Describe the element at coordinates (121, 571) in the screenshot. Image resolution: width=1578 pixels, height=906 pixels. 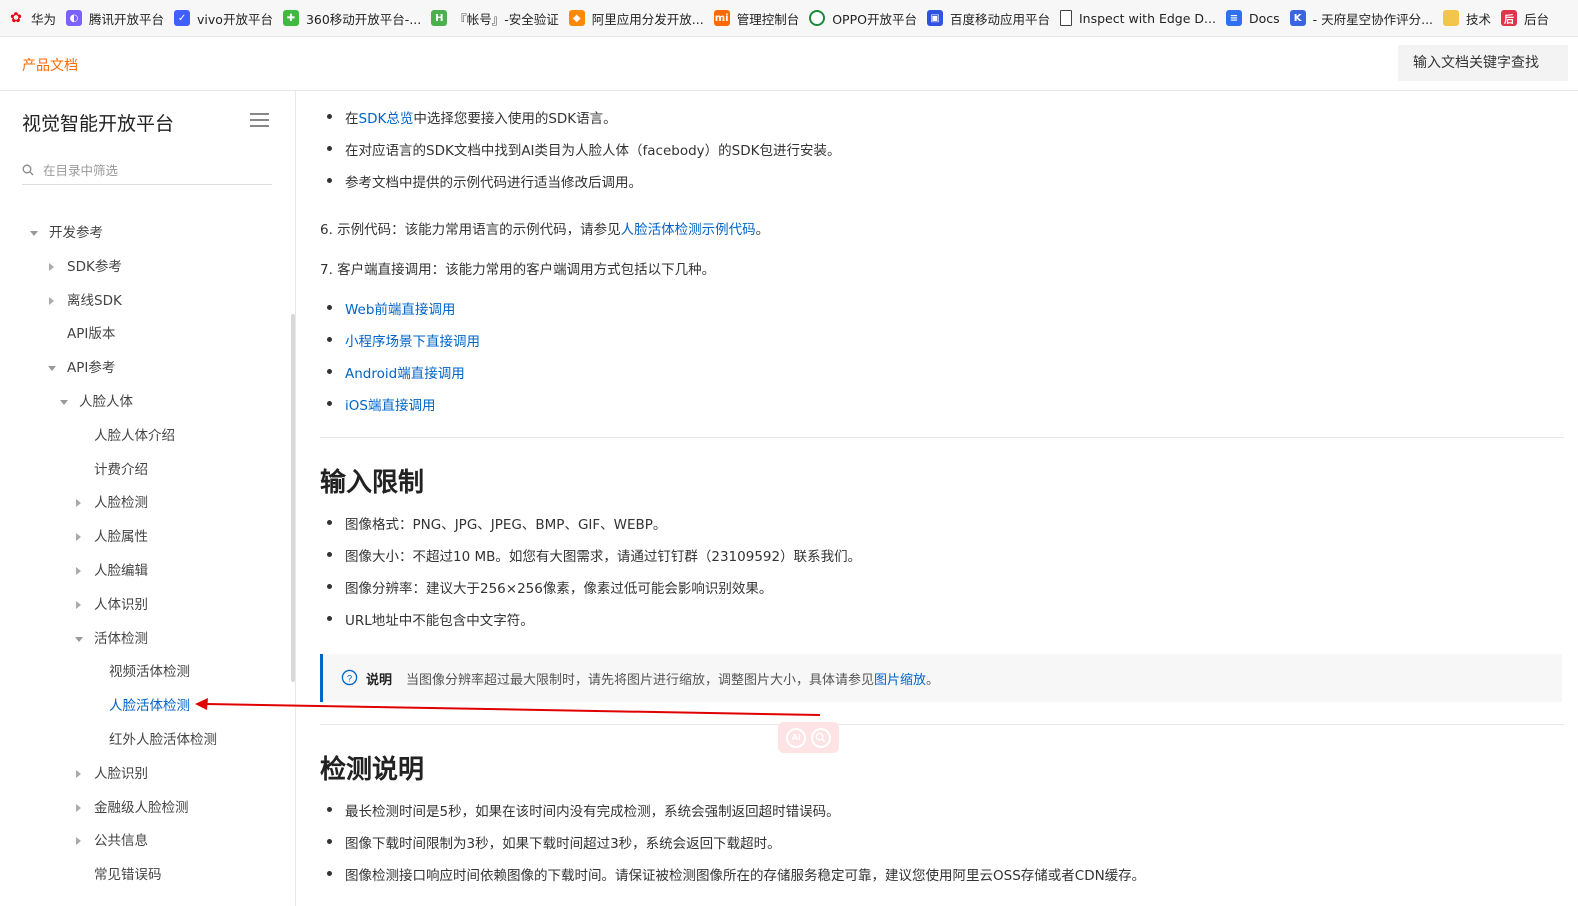
I see `sidebar-item: 人脸编辑` at that location.